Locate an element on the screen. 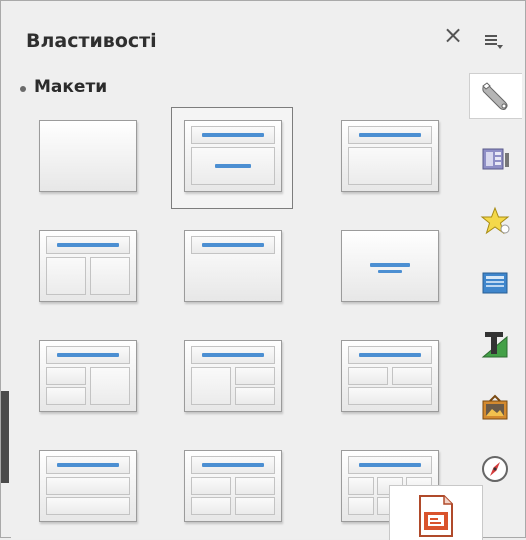 This screenshot has height=540, width=526. styles-icon is located at coordinates (494, 345).